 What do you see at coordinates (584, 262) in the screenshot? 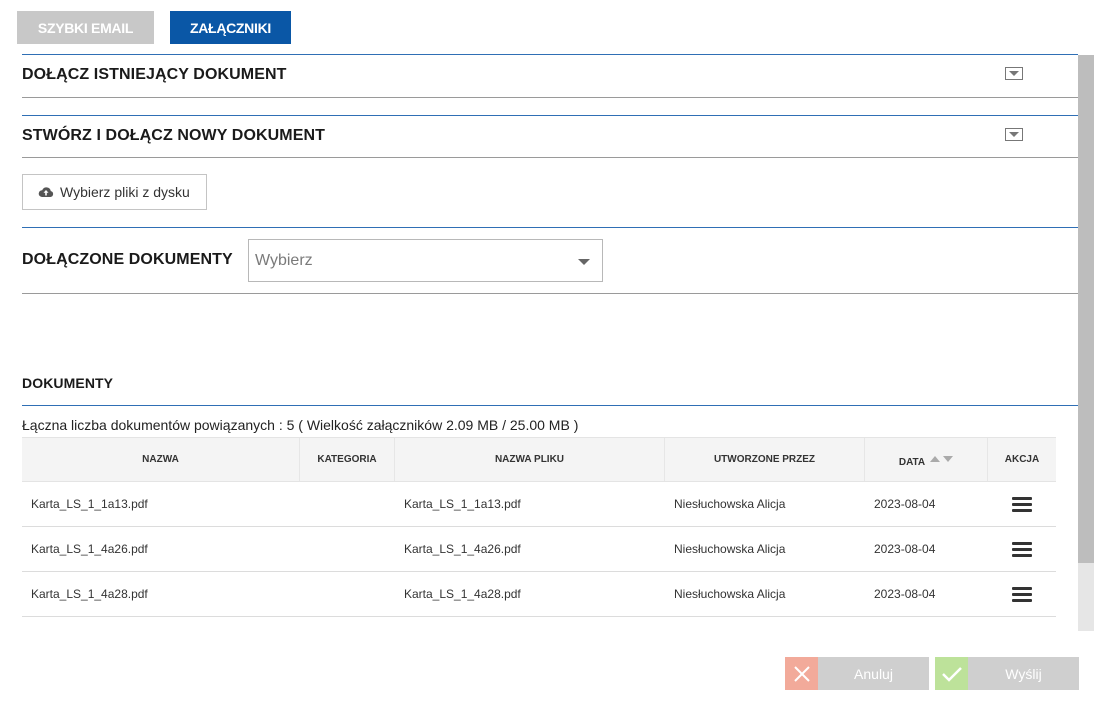
I see `chevron-down-icon` at bounding box center [584, 262].